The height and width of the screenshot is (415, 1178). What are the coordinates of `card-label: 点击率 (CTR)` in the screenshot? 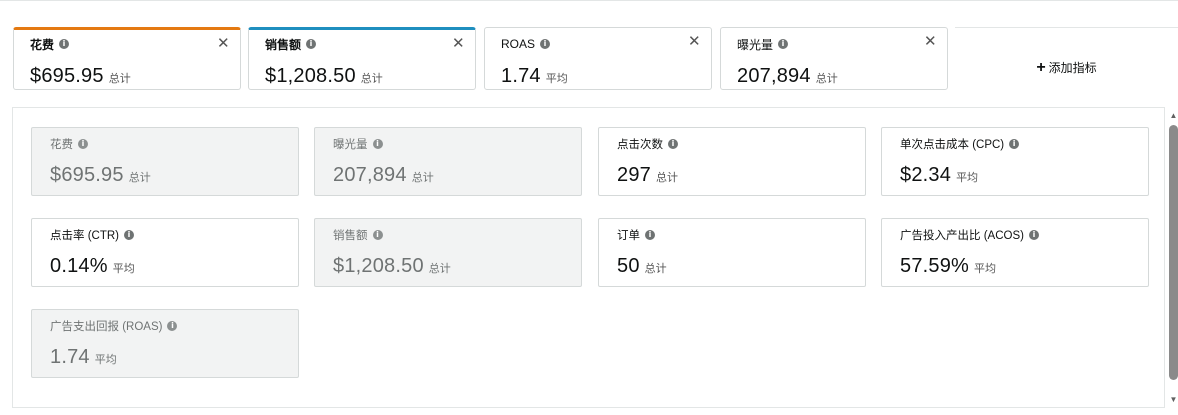 It's located at (84, 236).